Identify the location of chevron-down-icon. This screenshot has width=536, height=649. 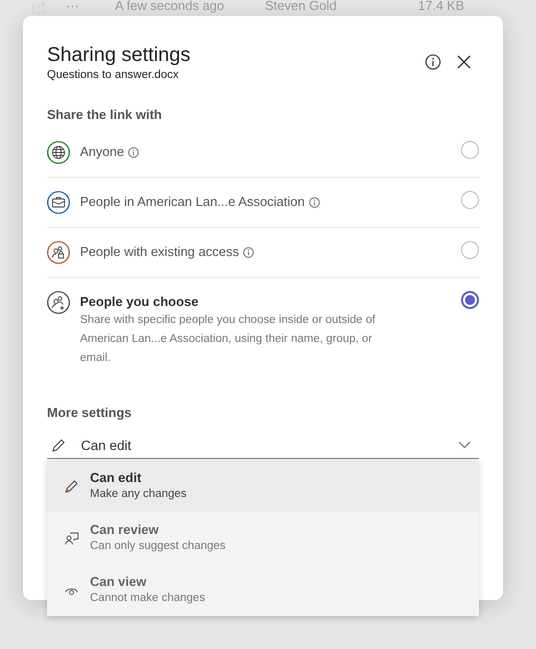
(464, 445).